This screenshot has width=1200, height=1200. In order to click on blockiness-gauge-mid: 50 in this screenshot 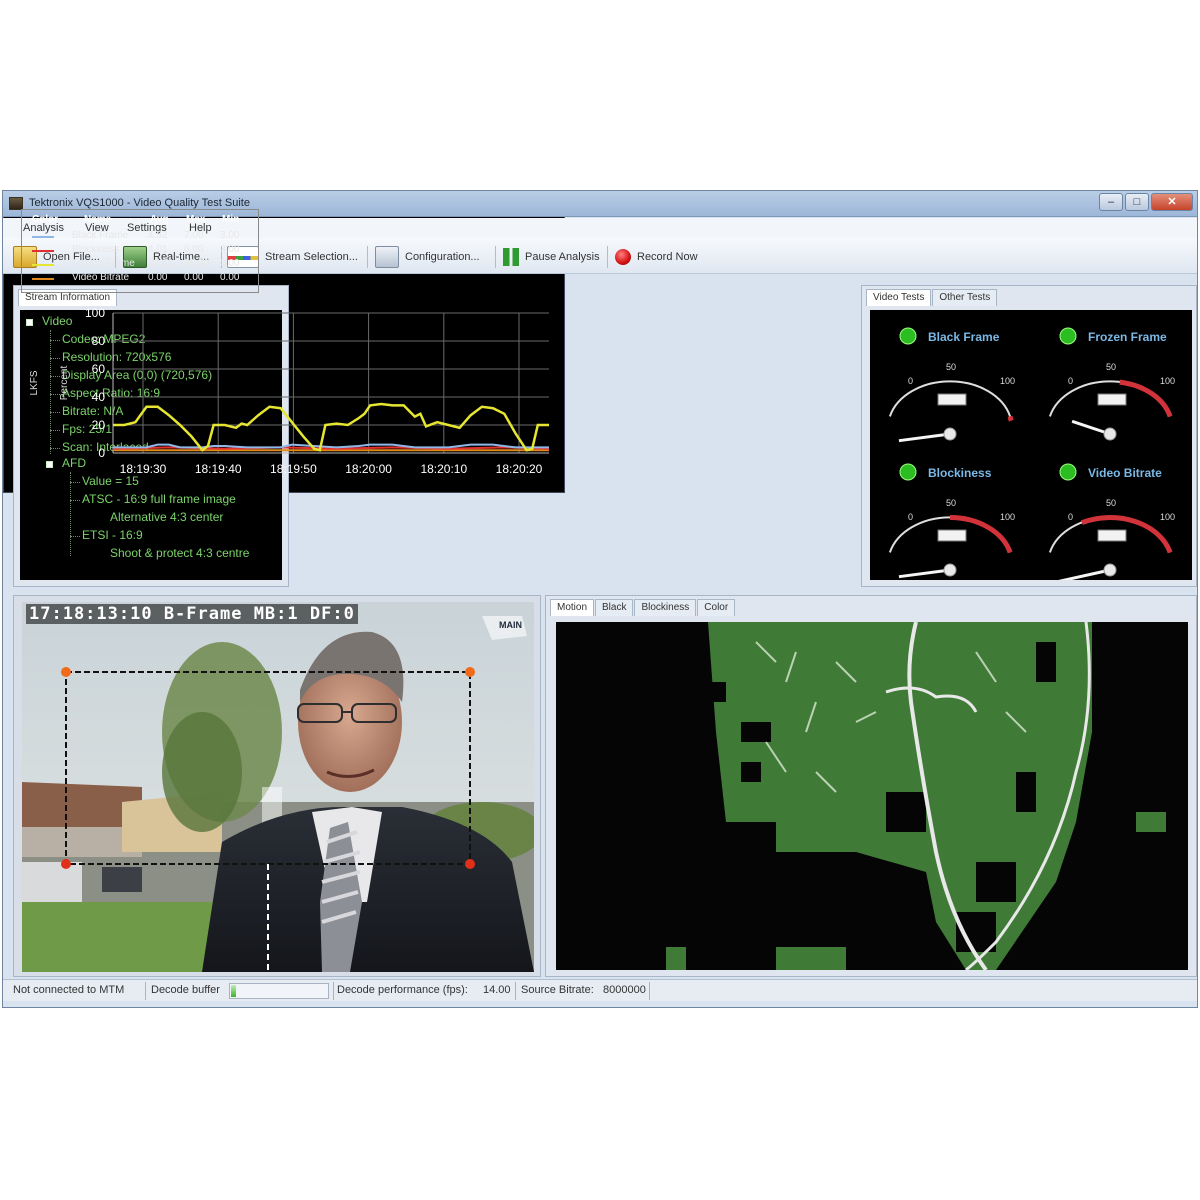, I will do `click(951, 503)`.